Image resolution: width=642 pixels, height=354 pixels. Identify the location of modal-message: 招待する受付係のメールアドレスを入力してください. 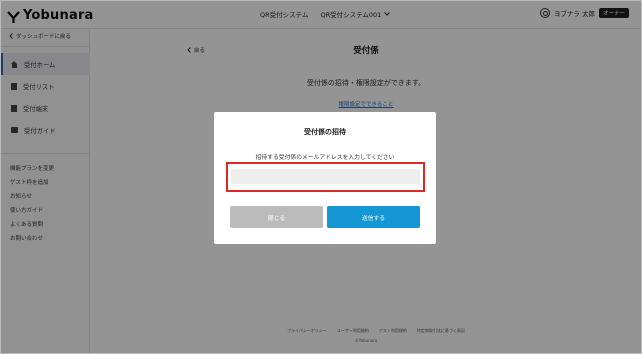
(325, 158).